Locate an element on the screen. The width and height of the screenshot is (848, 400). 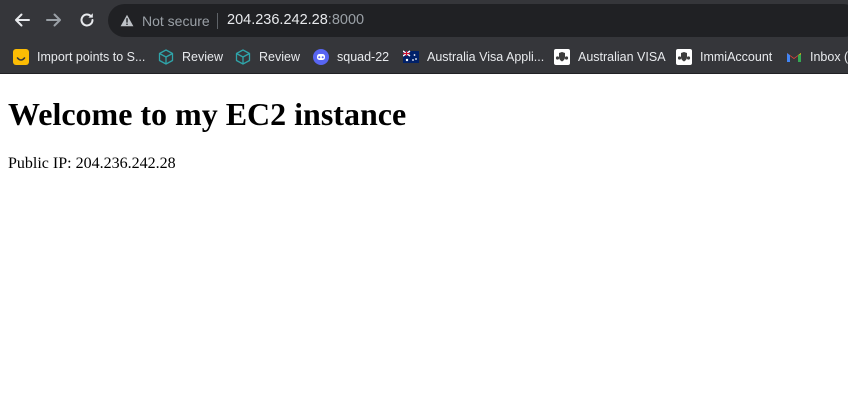
reload-icon is located at coordinates (87, 20).